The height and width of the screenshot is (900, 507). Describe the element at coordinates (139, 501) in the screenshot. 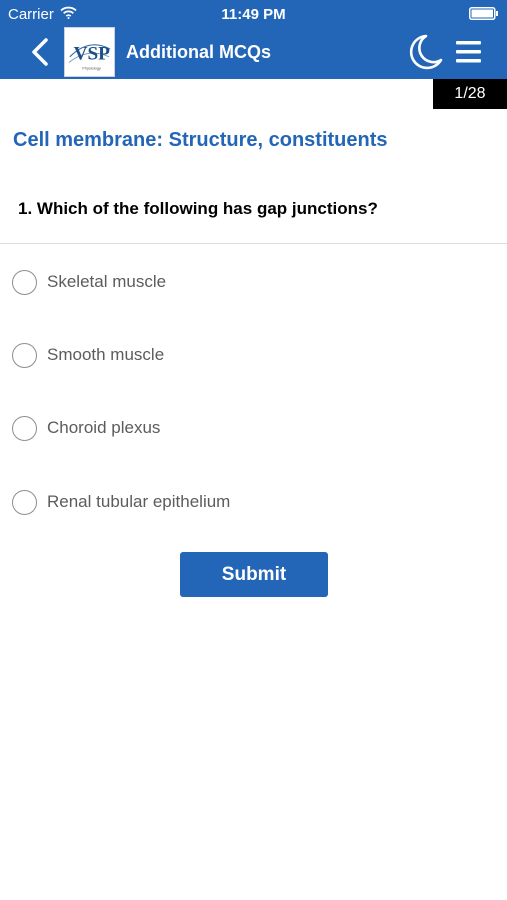

I see `option-label: Renal tubular epithelium` at that location.